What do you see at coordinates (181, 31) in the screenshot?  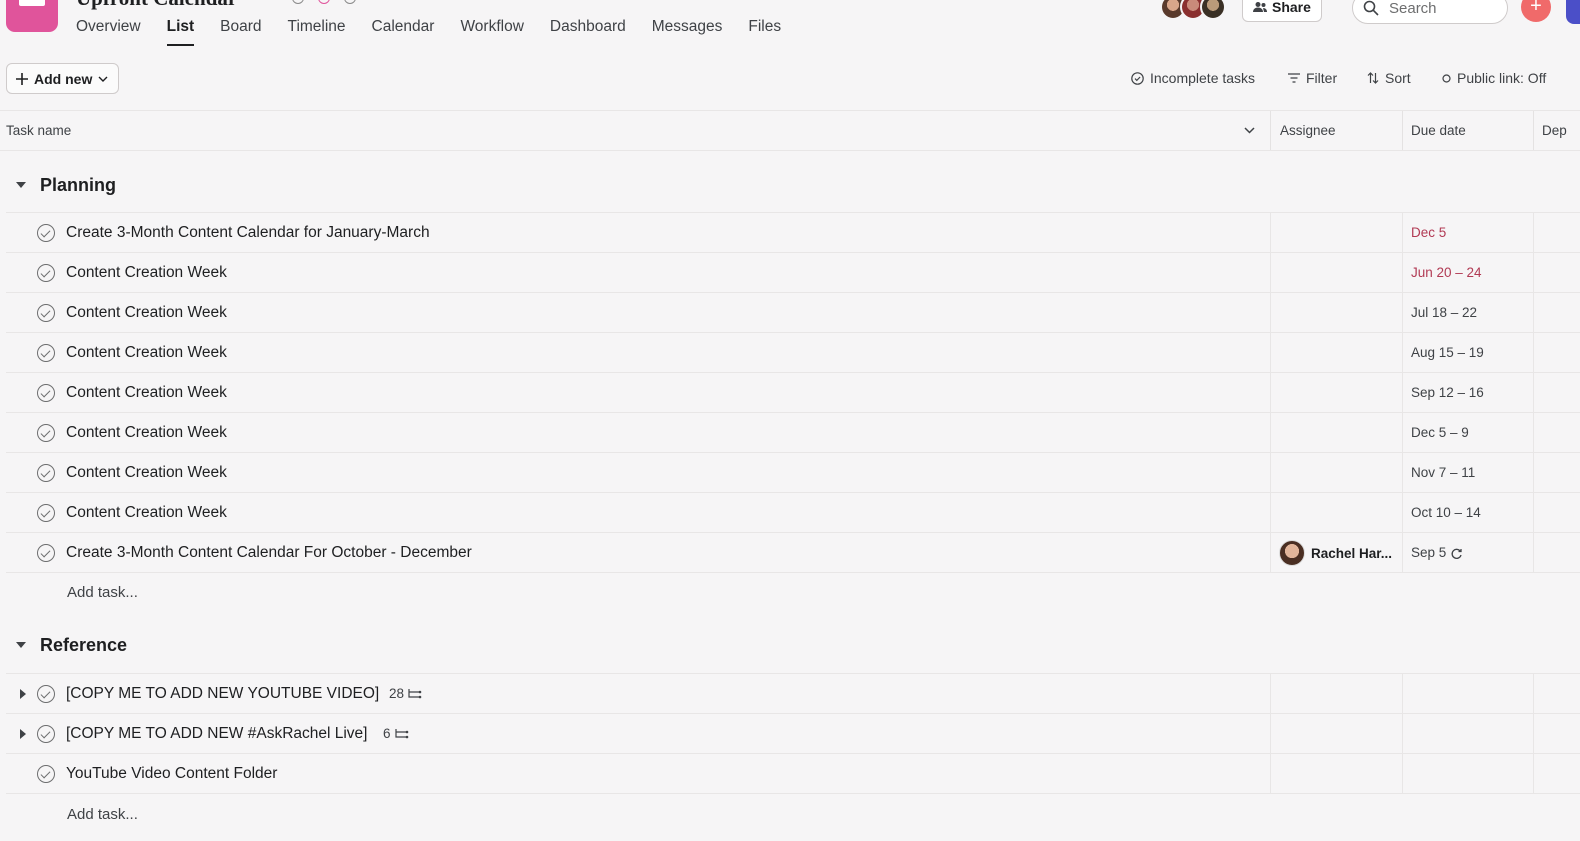 I see `tab-list: List` at bounding box center [181, 31].